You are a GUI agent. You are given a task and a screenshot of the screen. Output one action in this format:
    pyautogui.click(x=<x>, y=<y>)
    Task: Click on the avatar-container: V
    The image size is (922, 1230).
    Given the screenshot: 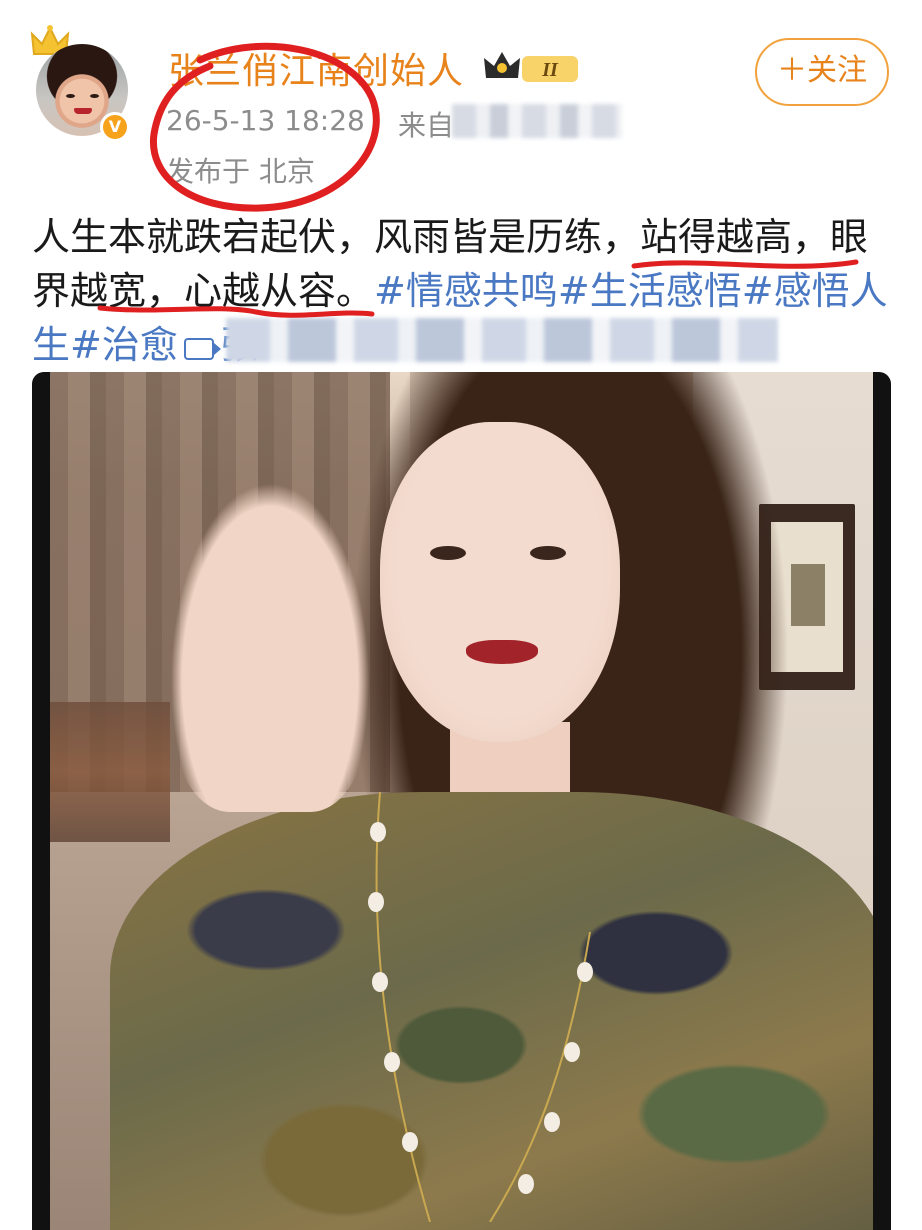 What is the action you would take?
    pyautogui.click(x=80, y=83)
    